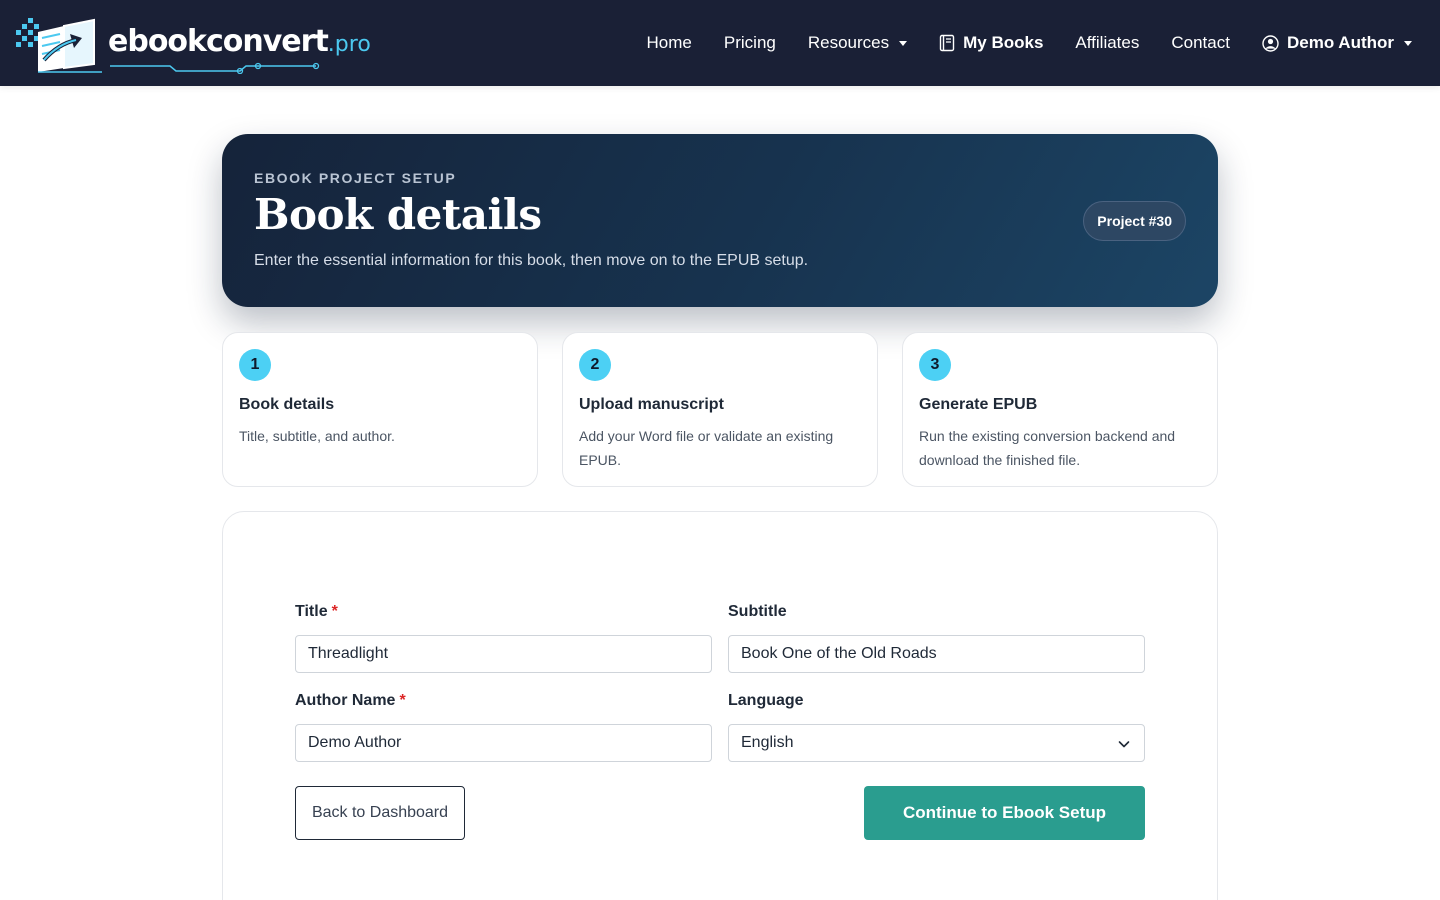 Image resolution: width=1440 pixels, height=900 pixels. Describe the element at coordinates (1124, 744) in the screenshot. I see `chevron-down-icon` at that location.